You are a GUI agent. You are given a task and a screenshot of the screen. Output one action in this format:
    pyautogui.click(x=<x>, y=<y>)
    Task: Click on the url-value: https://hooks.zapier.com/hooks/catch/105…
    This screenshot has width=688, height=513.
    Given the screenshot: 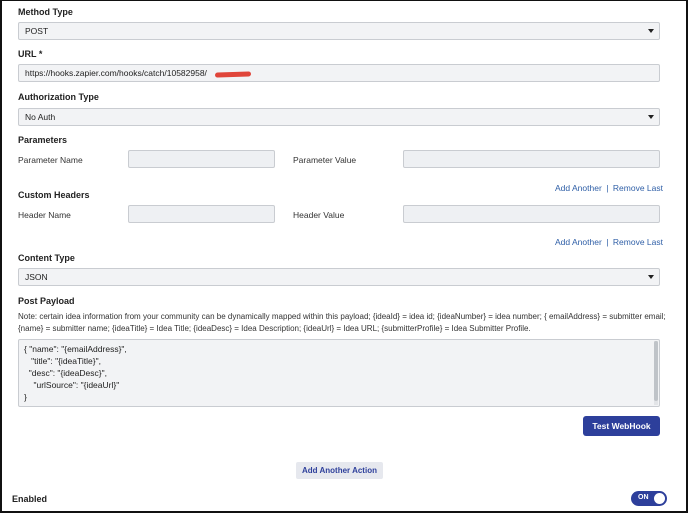 What is the action you would take?
    pyautogui.click(x=116, y=73)
    